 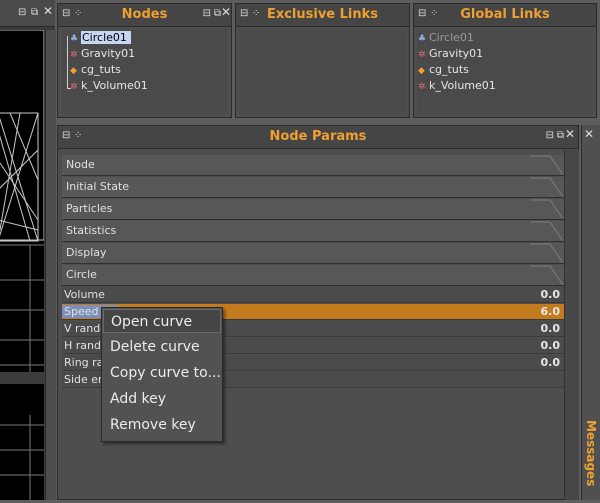 I want to click on section-initial-state: Initial State, so click(x=313, y=187).